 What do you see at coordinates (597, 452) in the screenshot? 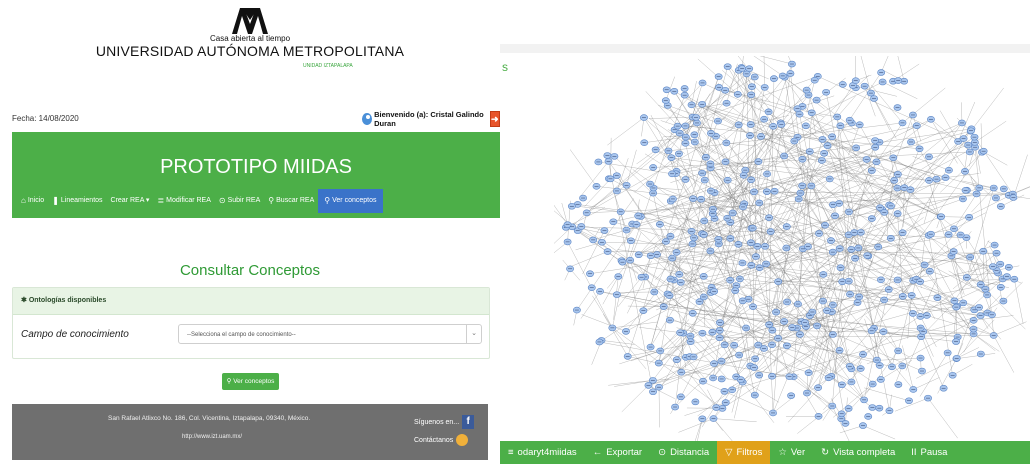
I see `toolbar-icon: ←` at bounding box center [597, 452].